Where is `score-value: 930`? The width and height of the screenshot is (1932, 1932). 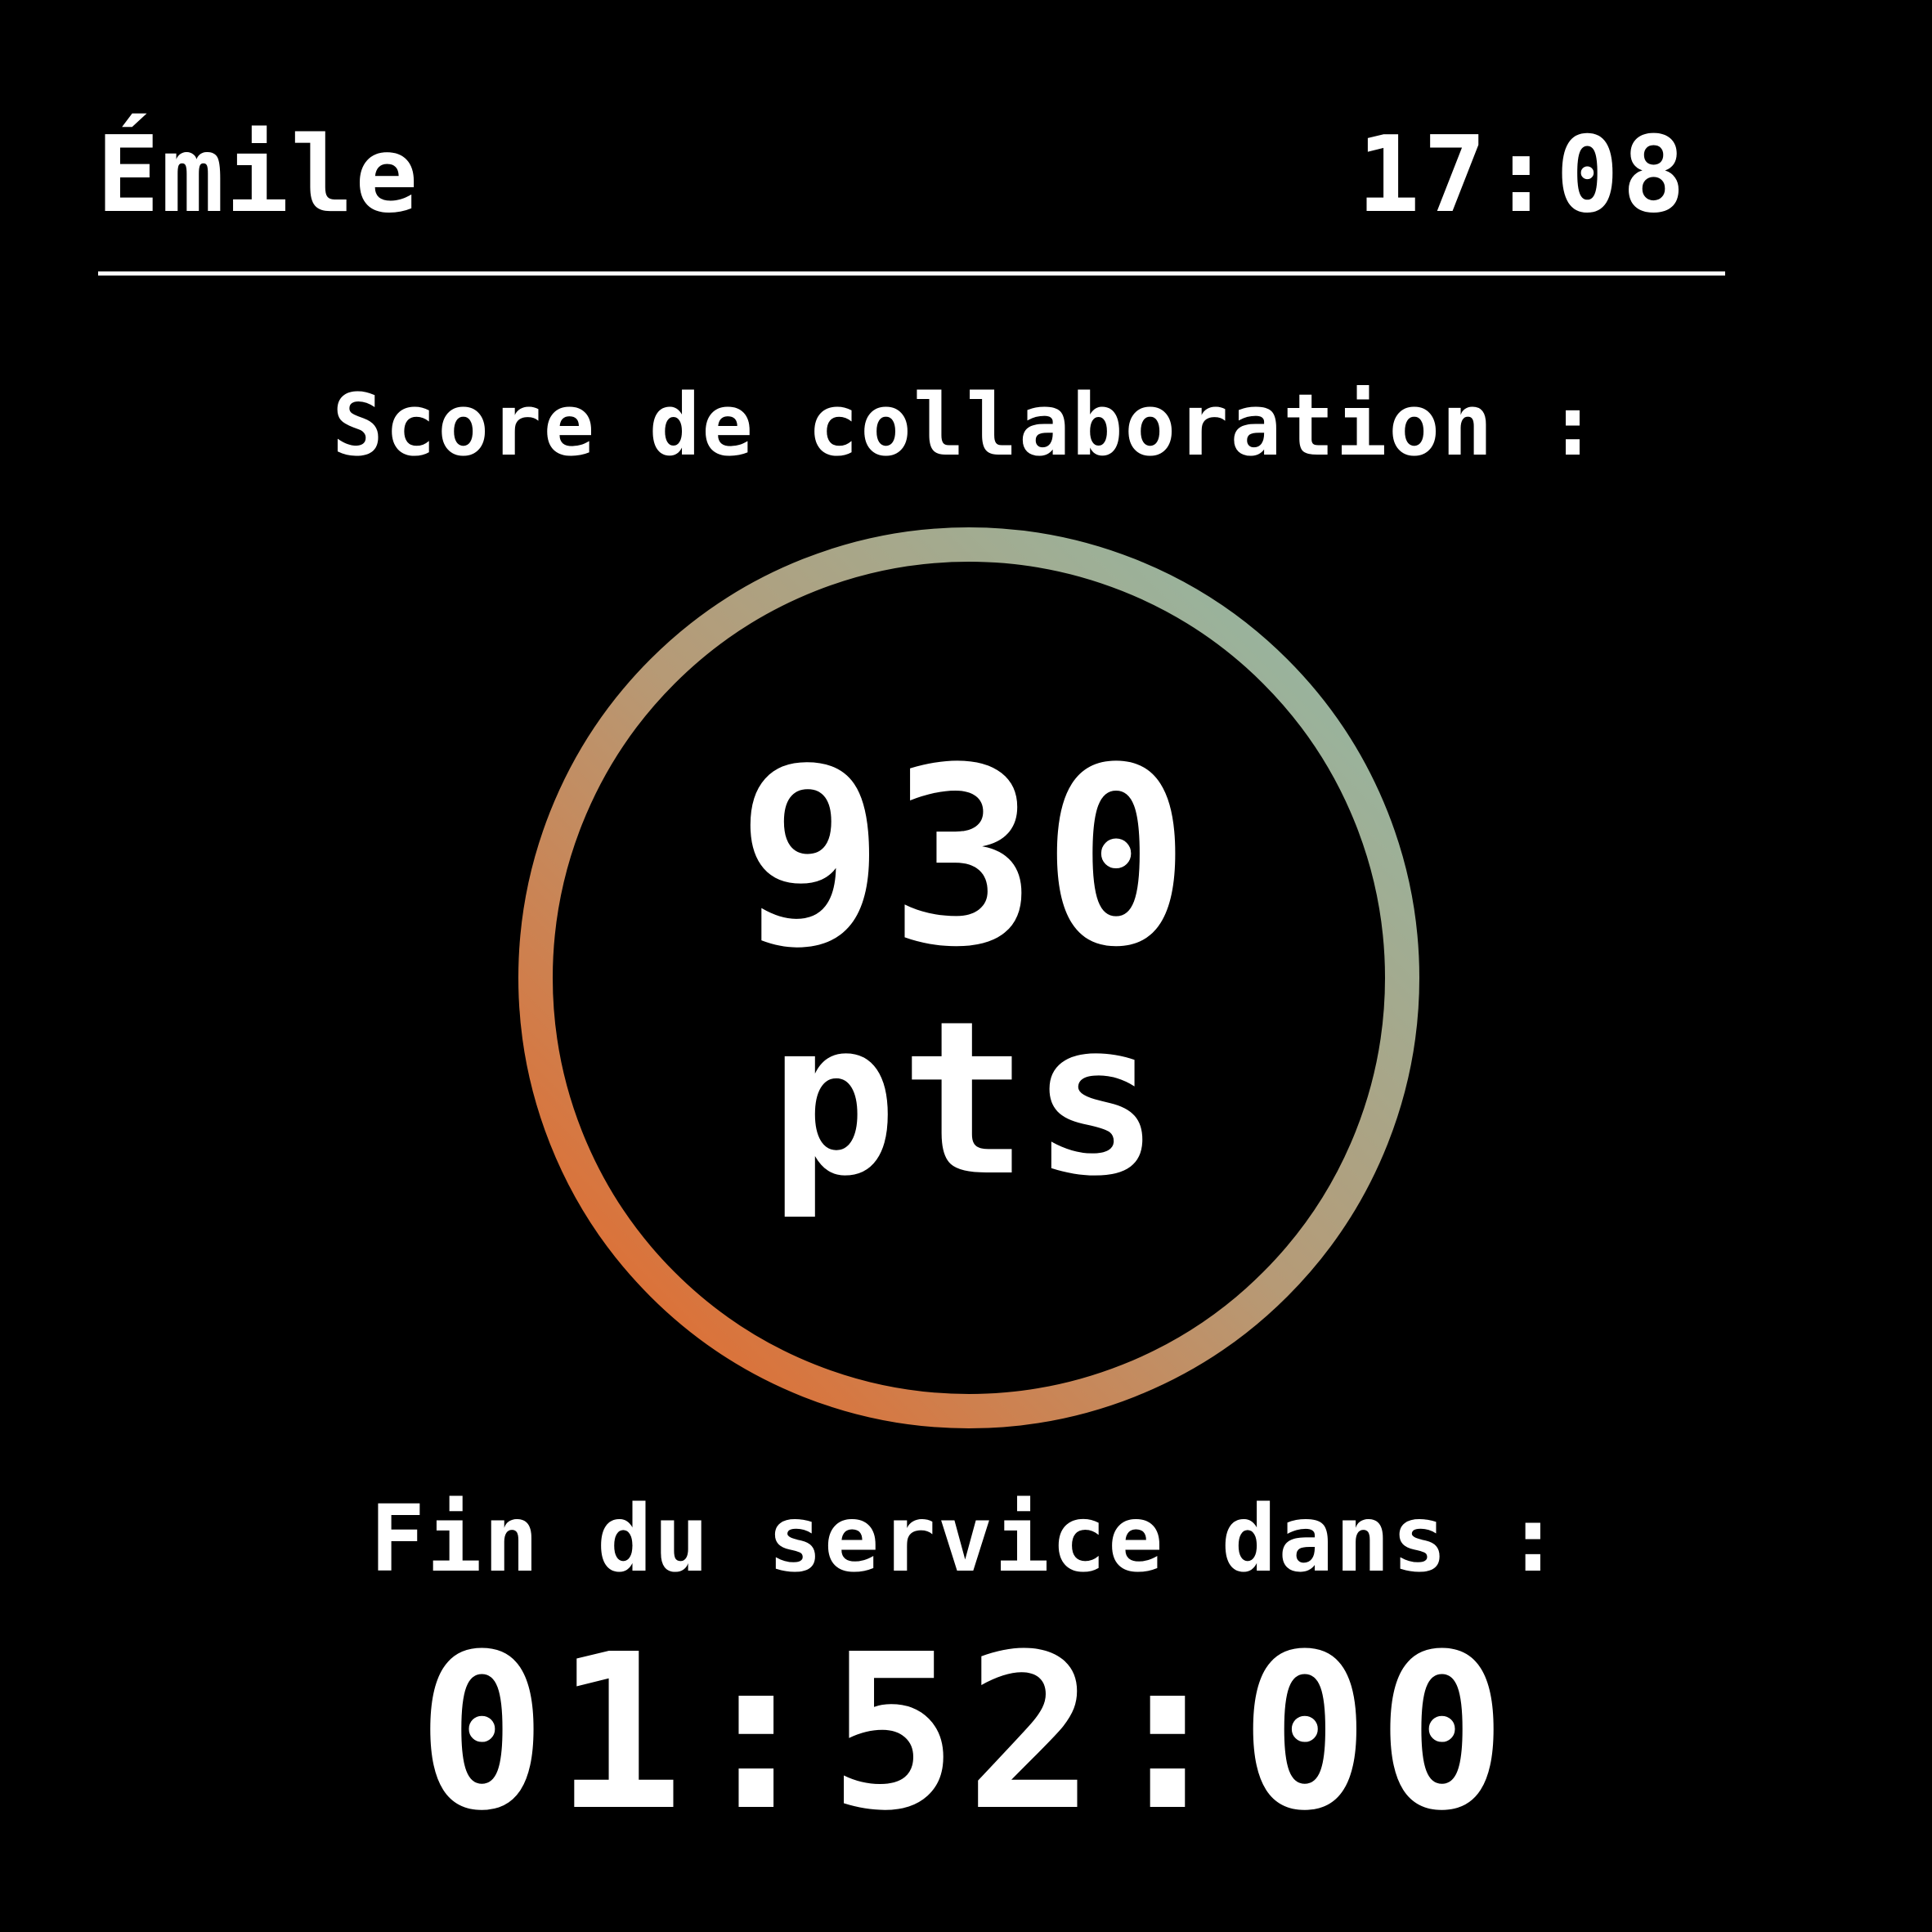 score-value: 930 is located at coordinates (966, 858).